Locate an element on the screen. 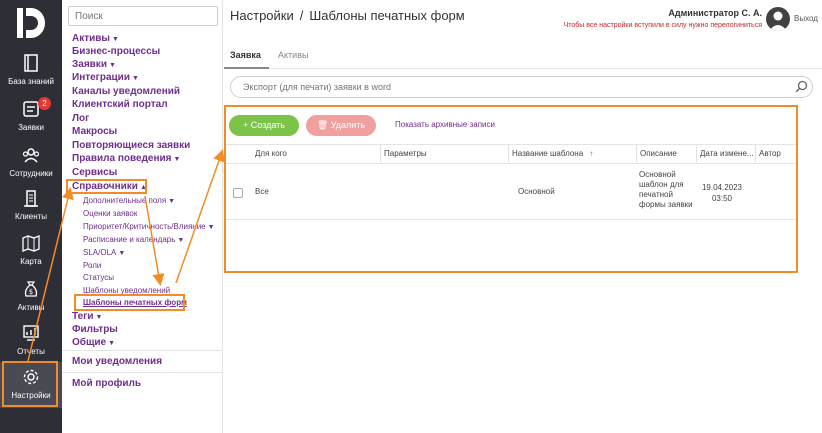 The height and width of the screenshot is (433, 822). report-icon is located at coordinates (31, 333).